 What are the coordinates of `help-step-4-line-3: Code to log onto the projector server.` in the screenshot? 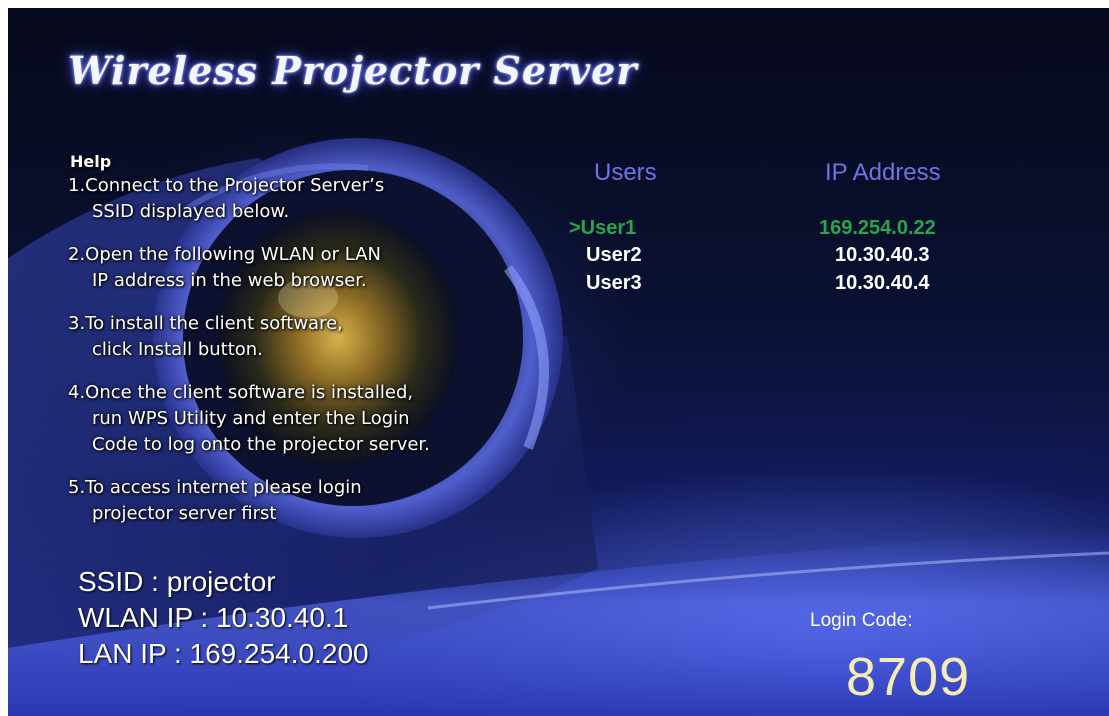 It's located at (261, 444).